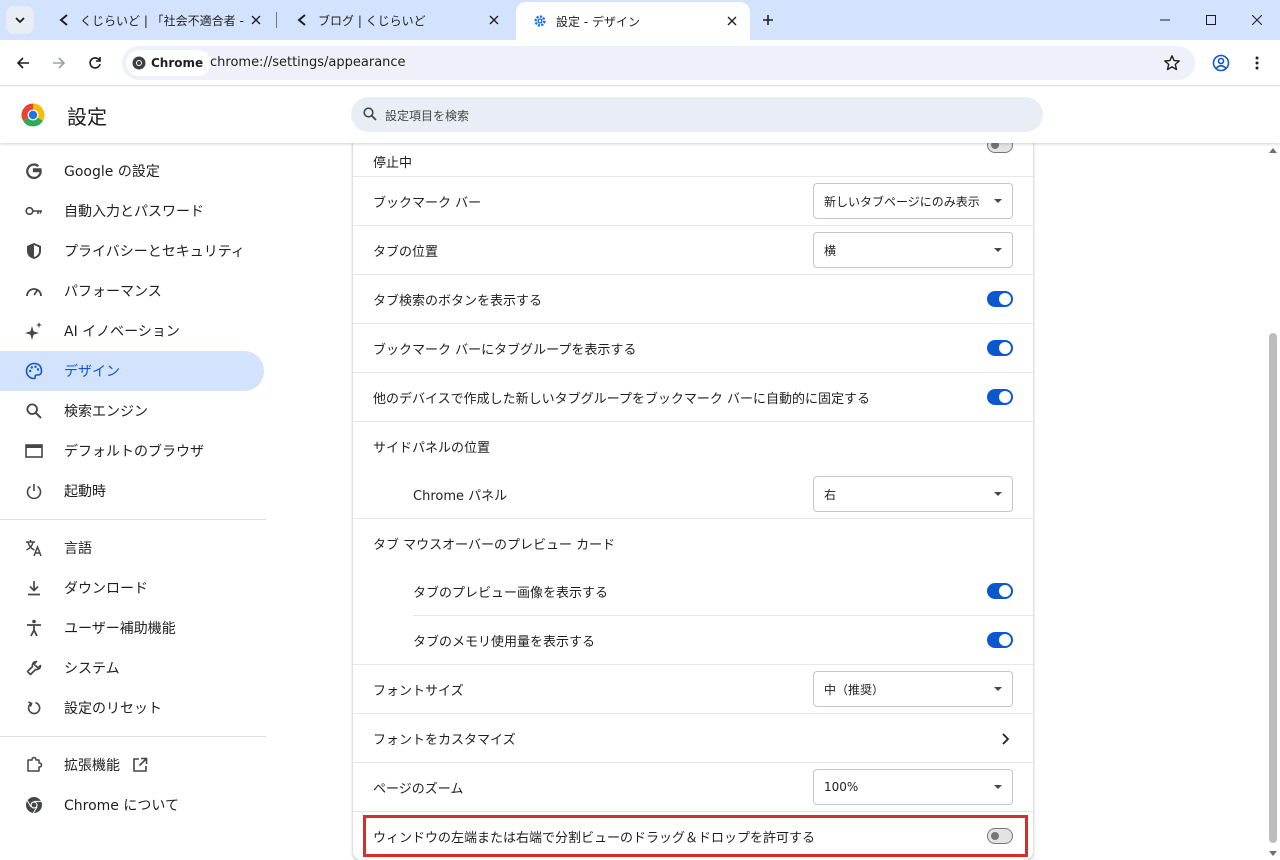  I want to click on sidebar-item-default-browser: デフォルトのブラウザ, so click(132, 451).